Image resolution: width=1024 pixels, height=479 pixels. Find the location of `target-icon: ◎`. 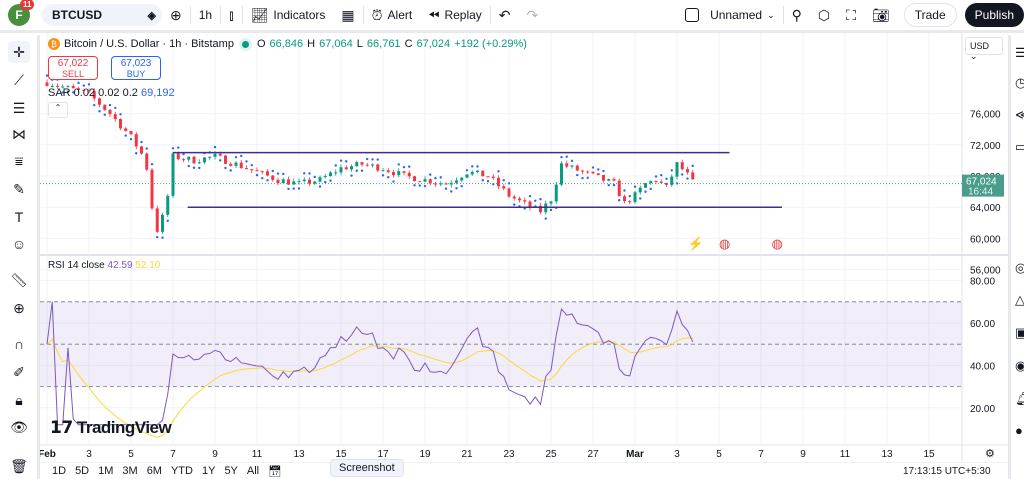

target-icon: ◎ is located at coordinates (1019, 268).